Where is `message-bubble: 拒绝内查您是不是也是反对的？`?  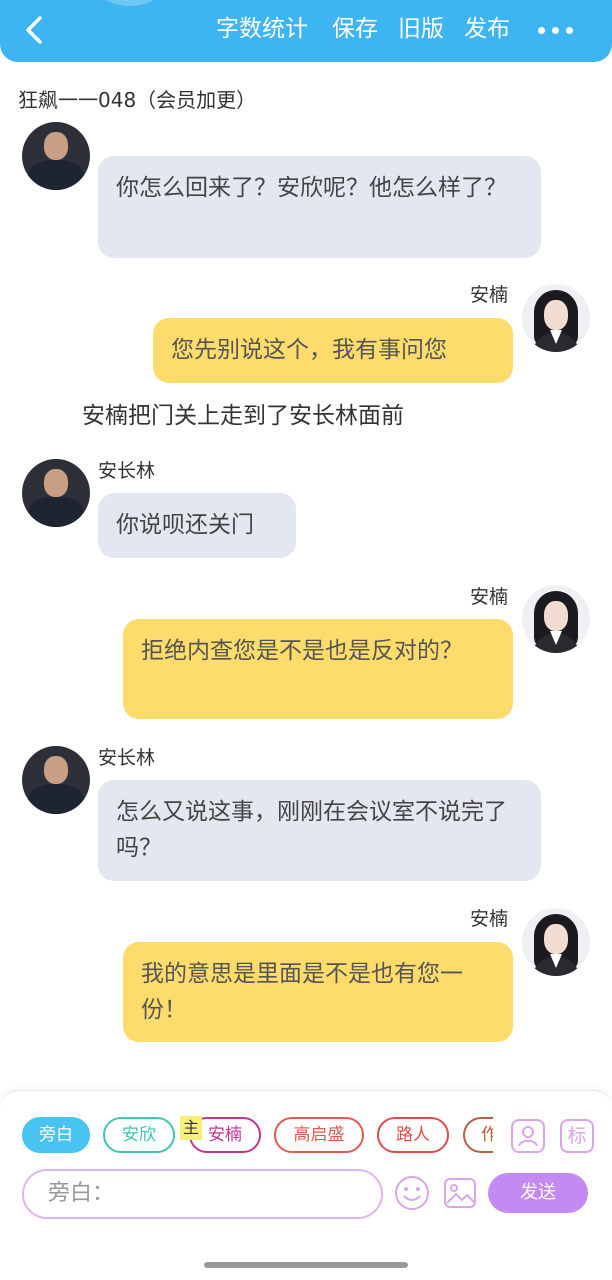
message-bubble: 拒绝内查您是不是也是反对的？ is located at coordinates (318, 669).